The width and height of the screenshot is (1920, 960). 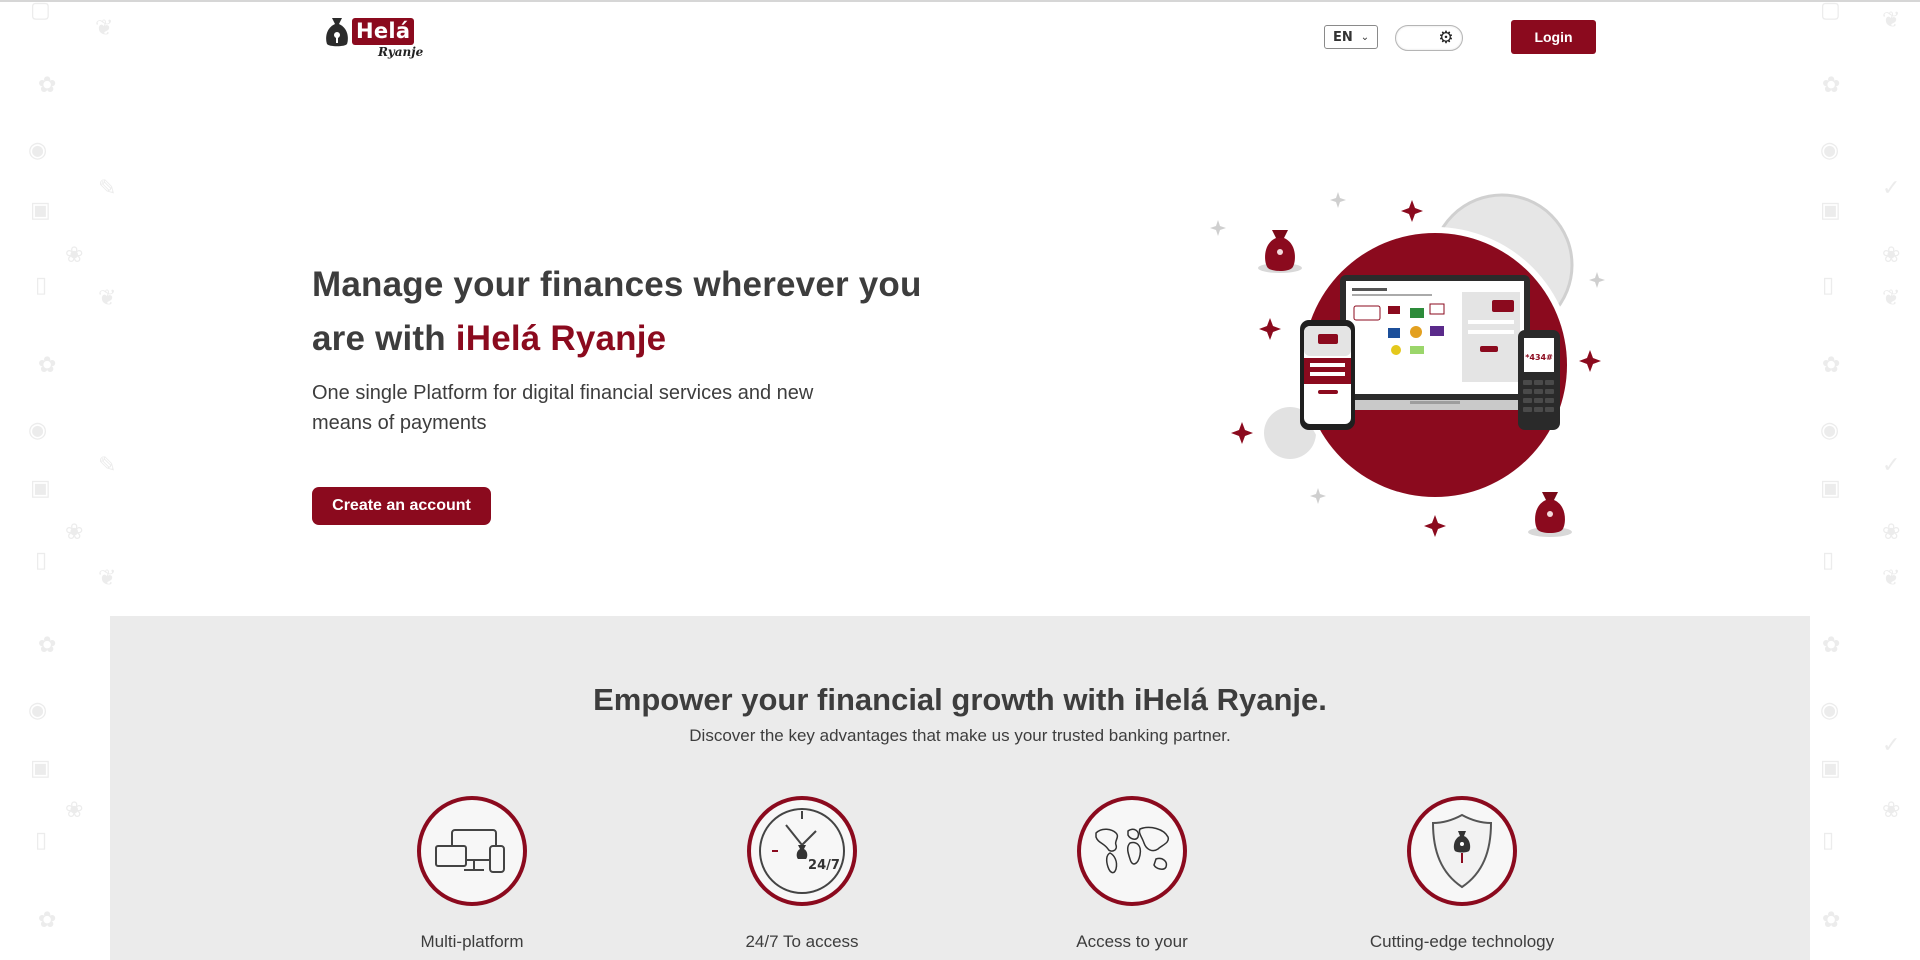 I want to click on theme-toggle: ⚙, so click(x=1429, y=38).